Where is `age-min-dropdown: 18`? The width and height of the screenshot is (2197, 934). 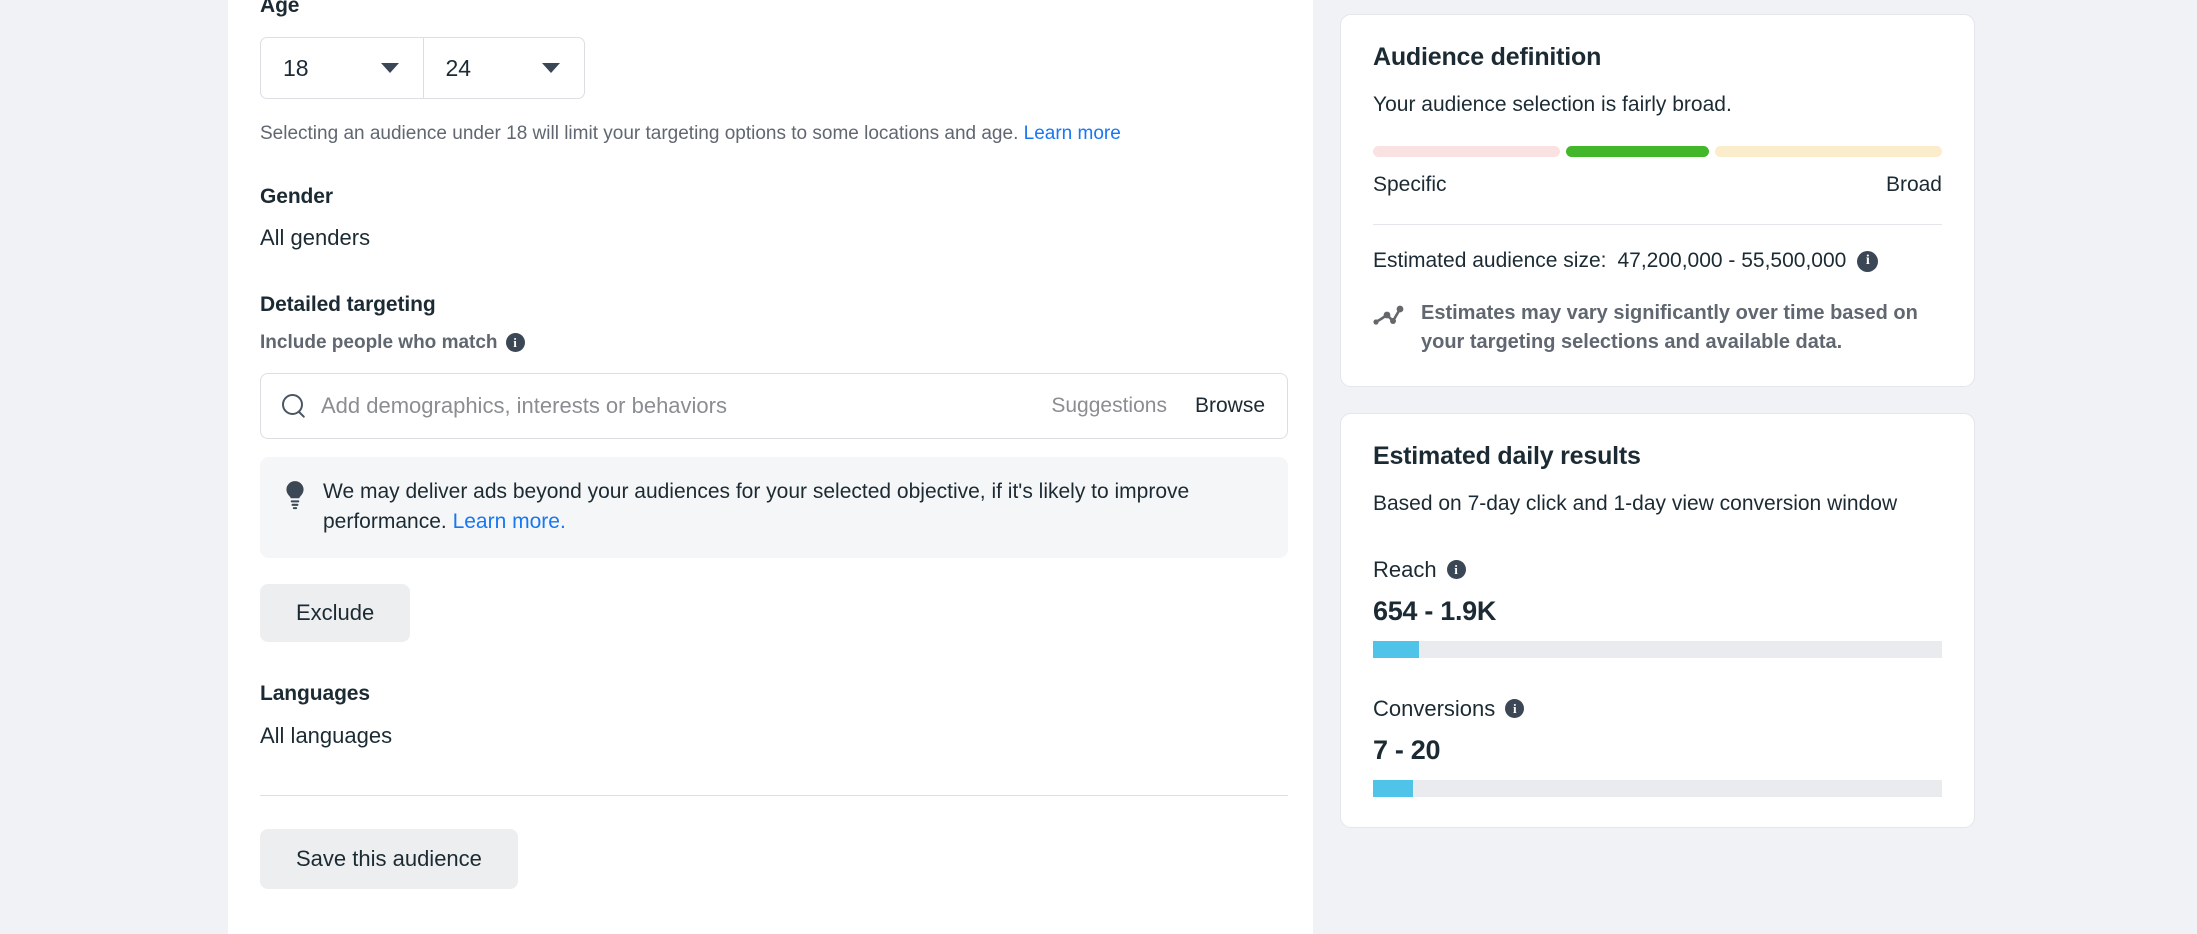 age-min-dropdown: 18 is located at coordinates (342, 68).